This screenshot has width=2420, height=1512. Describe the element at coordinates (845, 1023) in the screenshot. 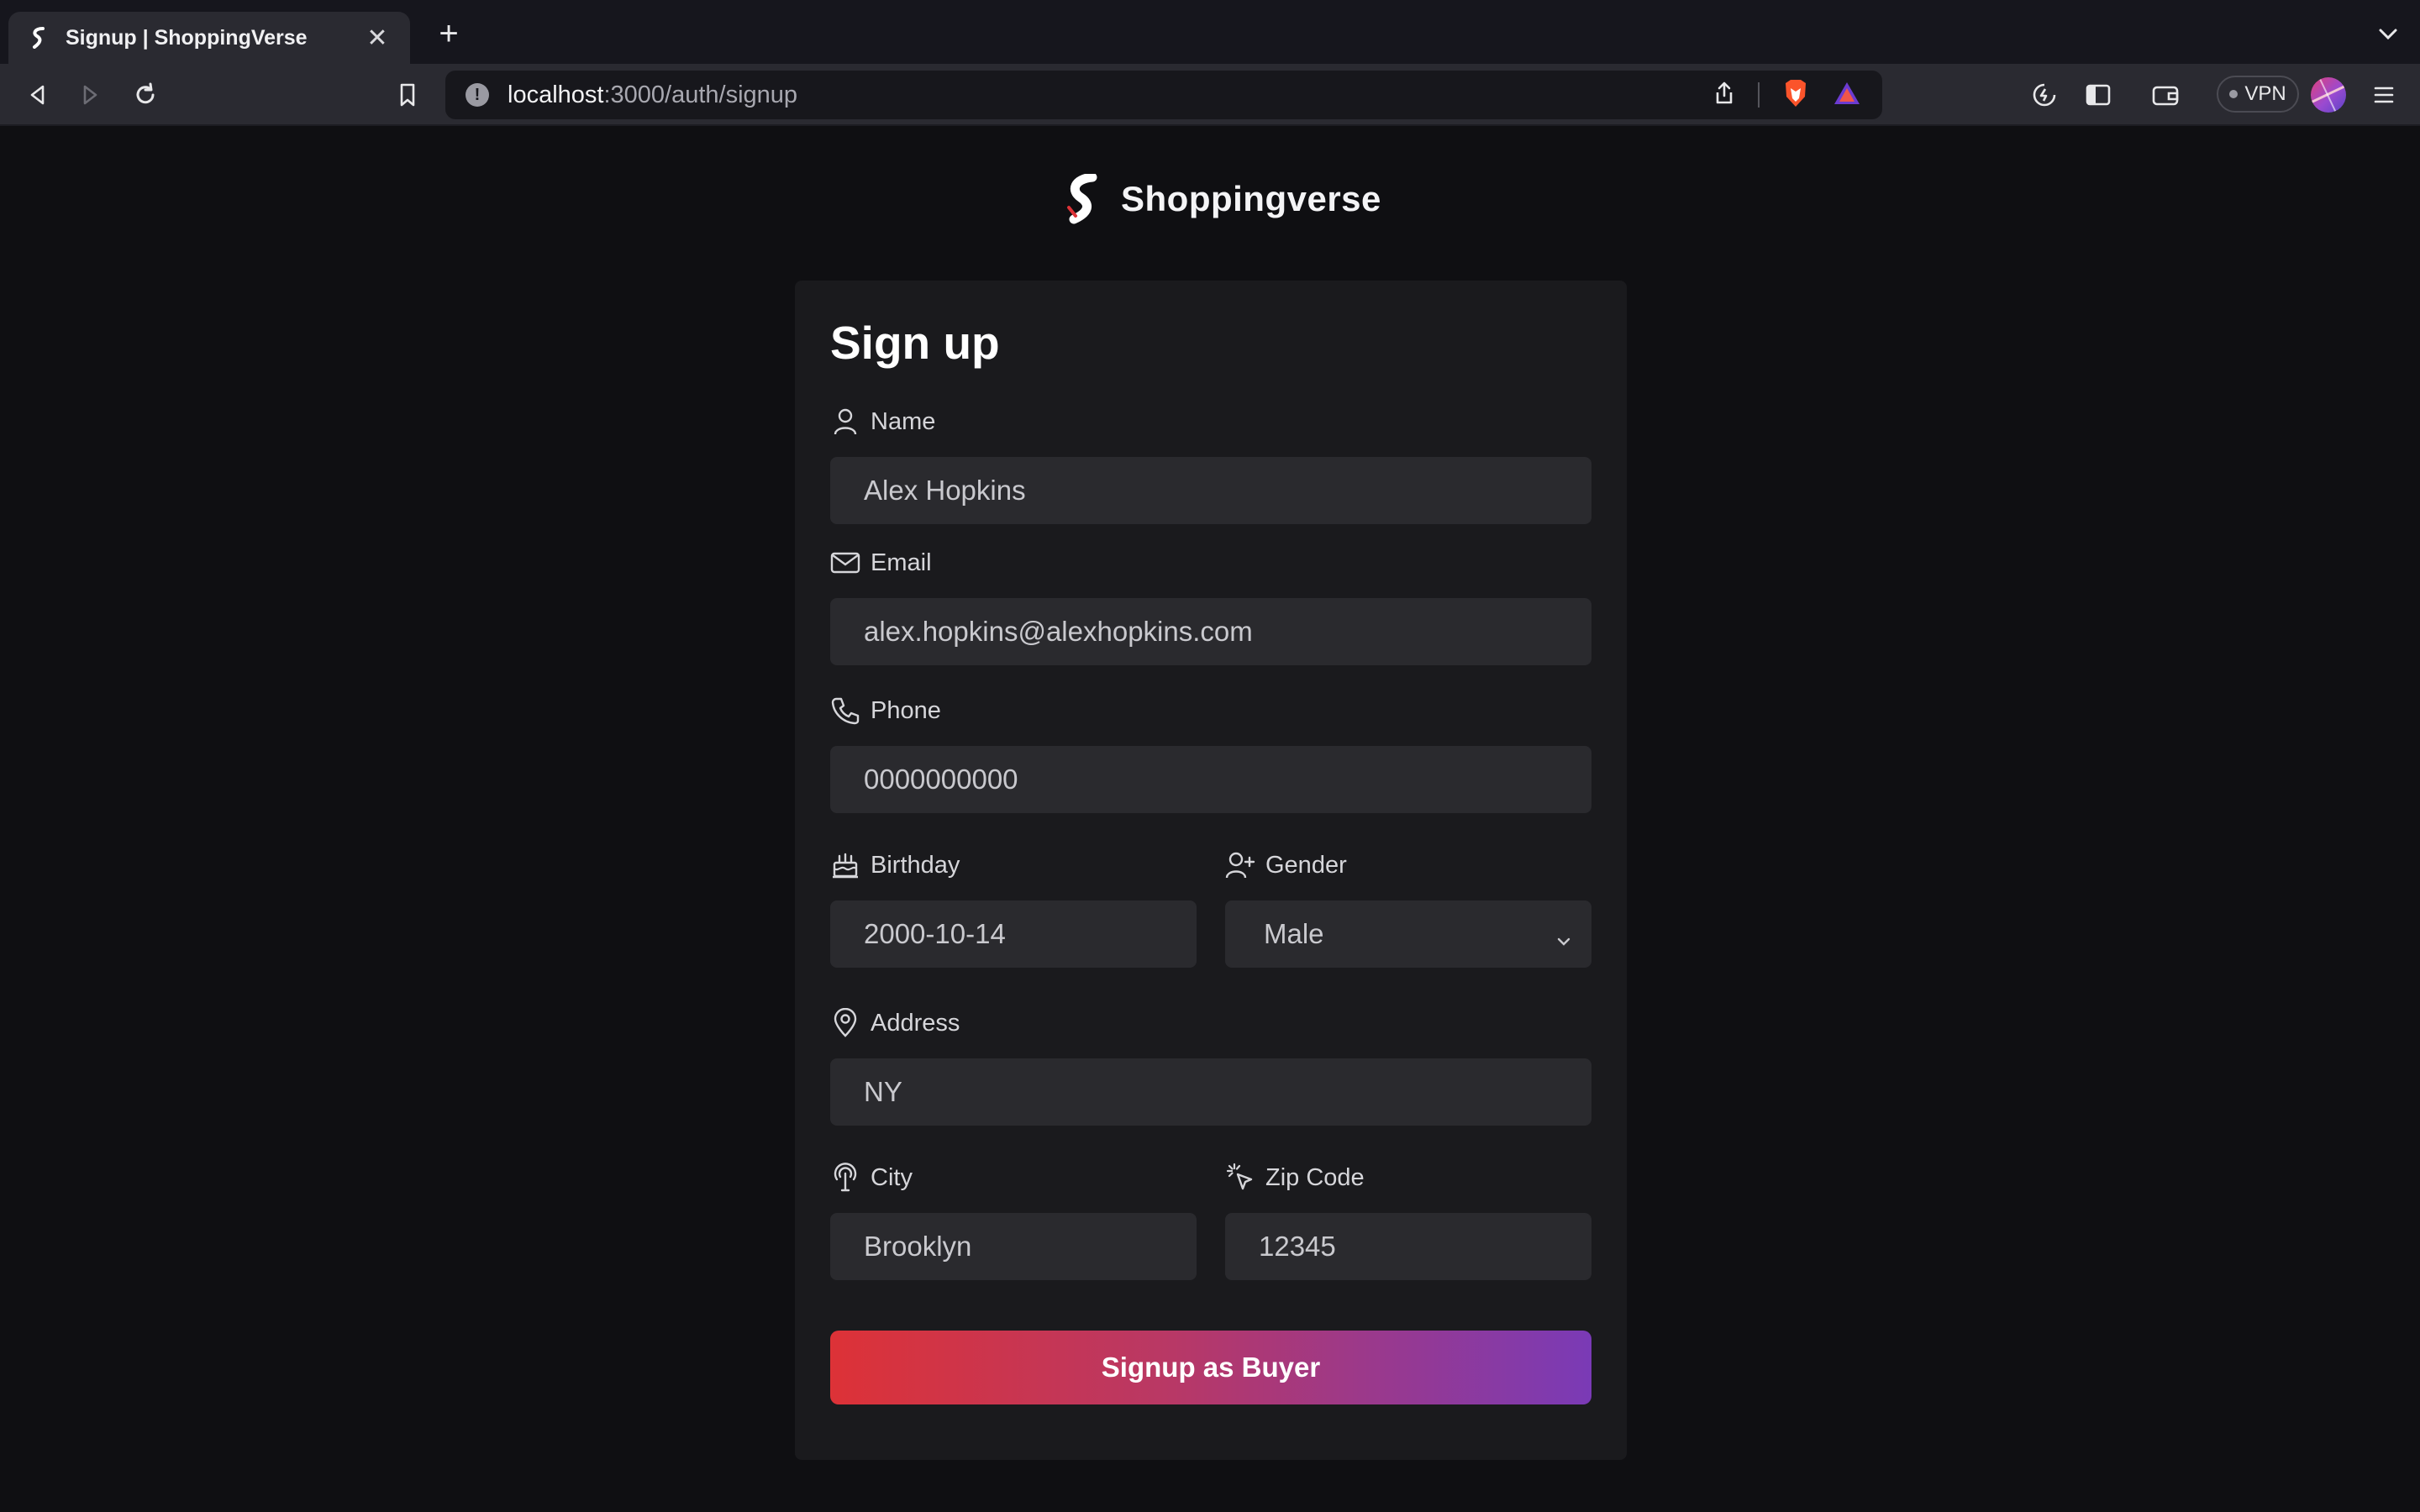

I see `map-pin-icon` at that location.